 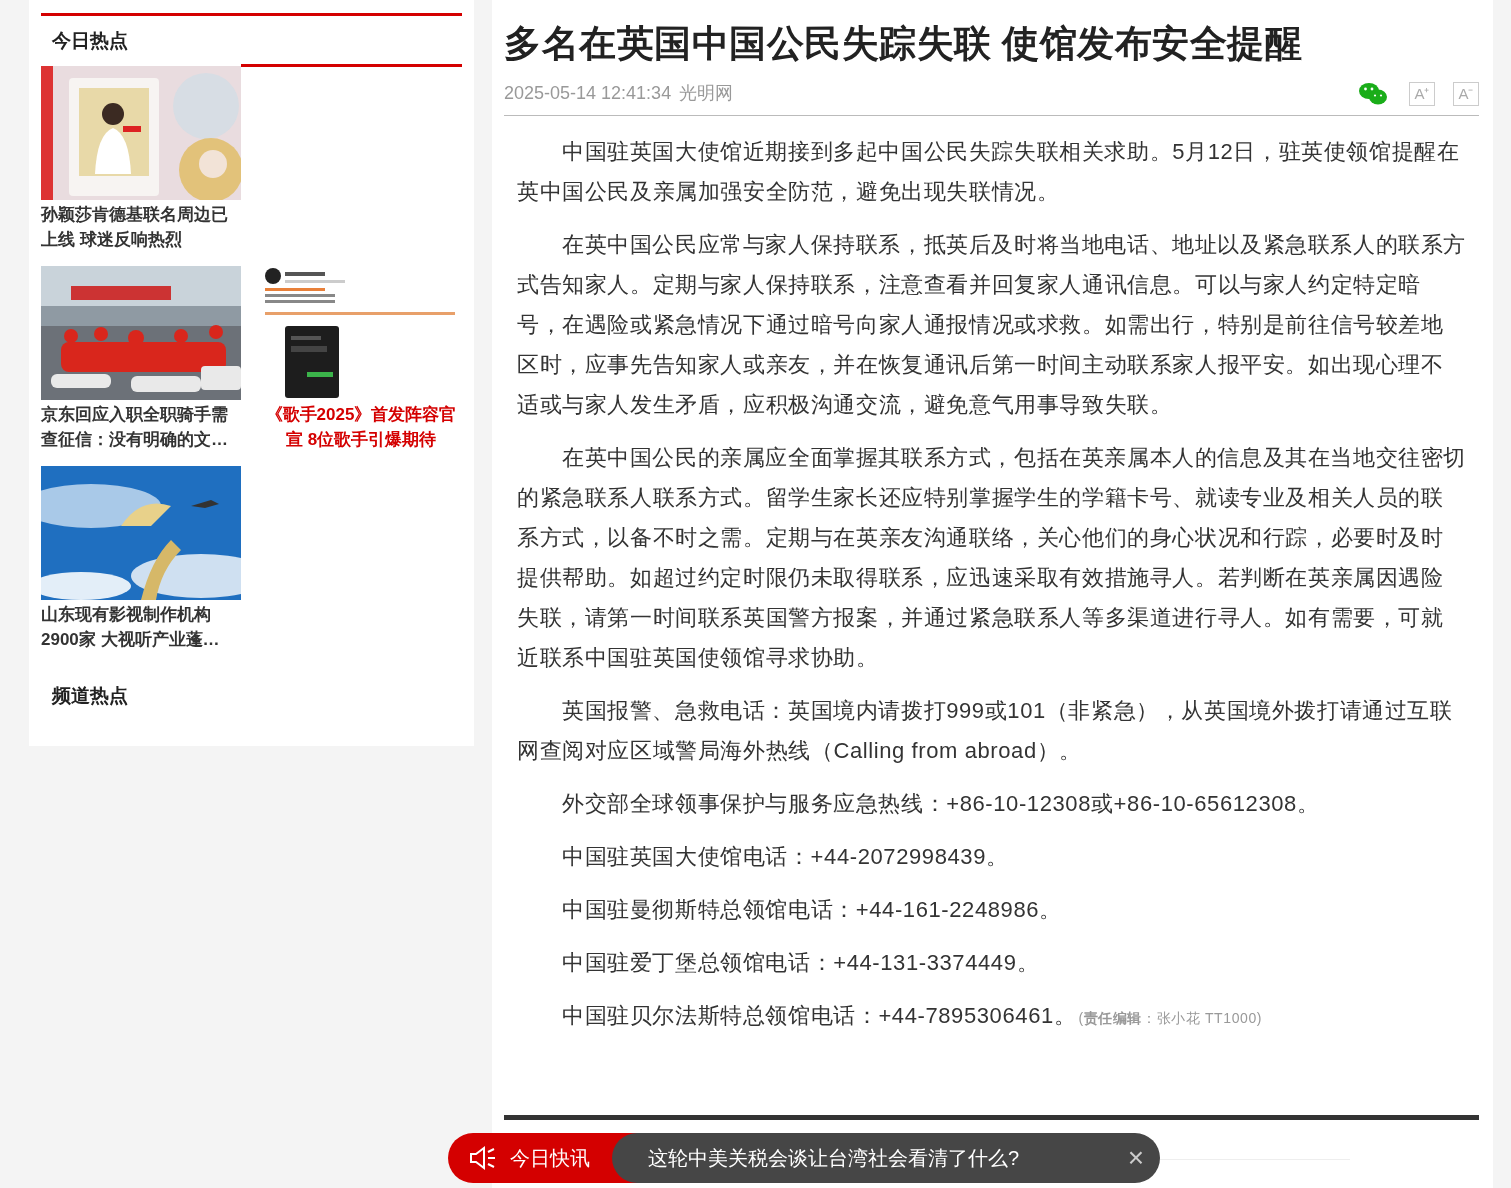 I want to click on close-button: ×, so click(x=1135, y=1158).